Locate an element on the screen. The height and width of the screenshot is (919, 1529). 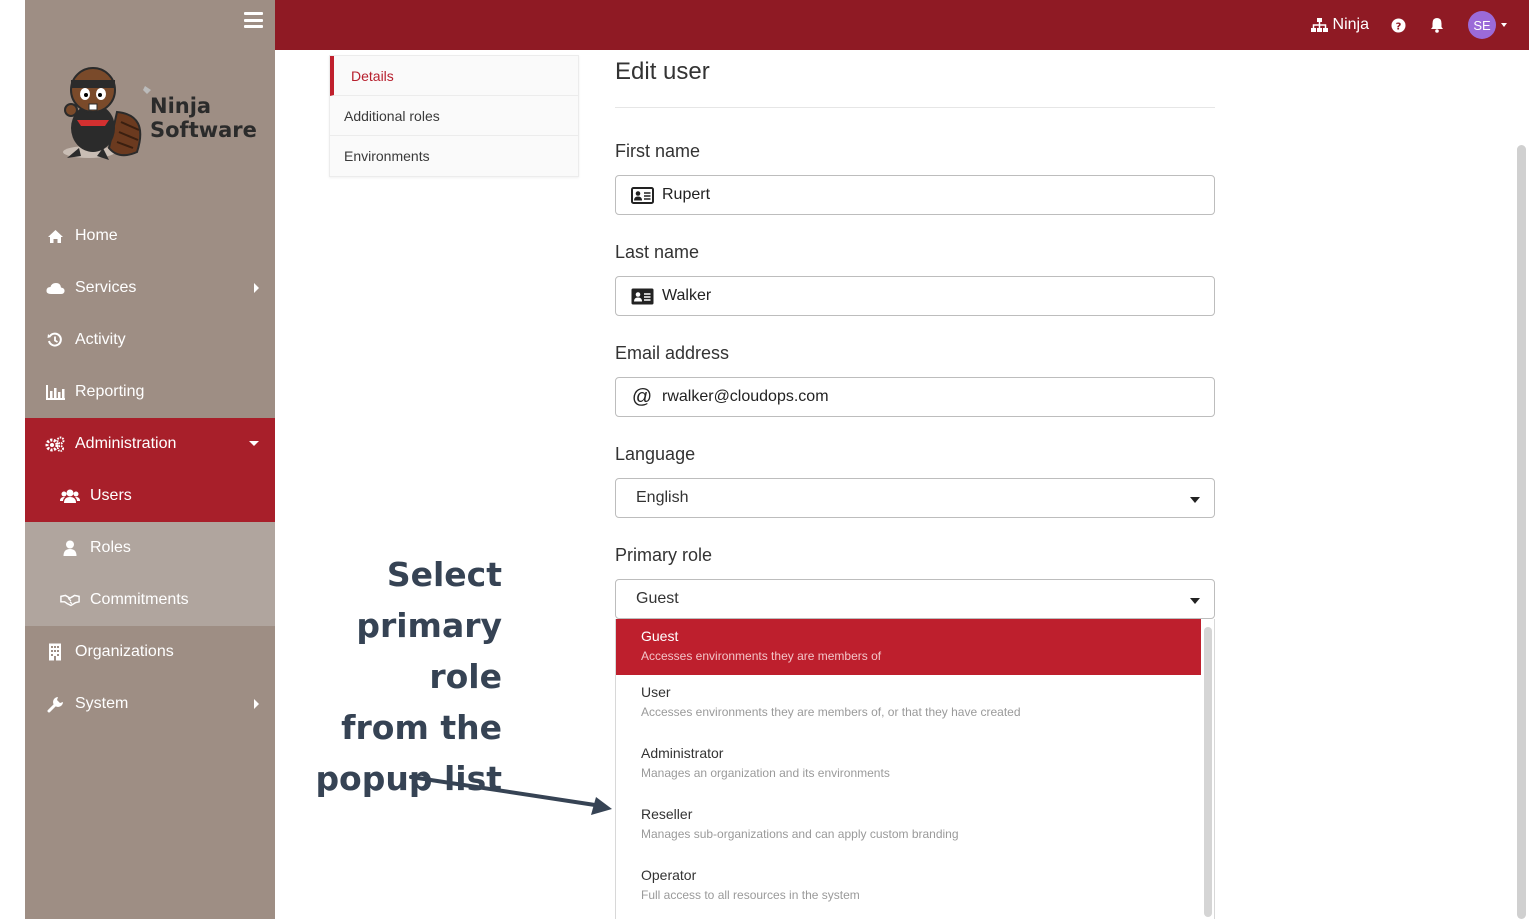
role-option-name: User is located at coordinates (656, 692).